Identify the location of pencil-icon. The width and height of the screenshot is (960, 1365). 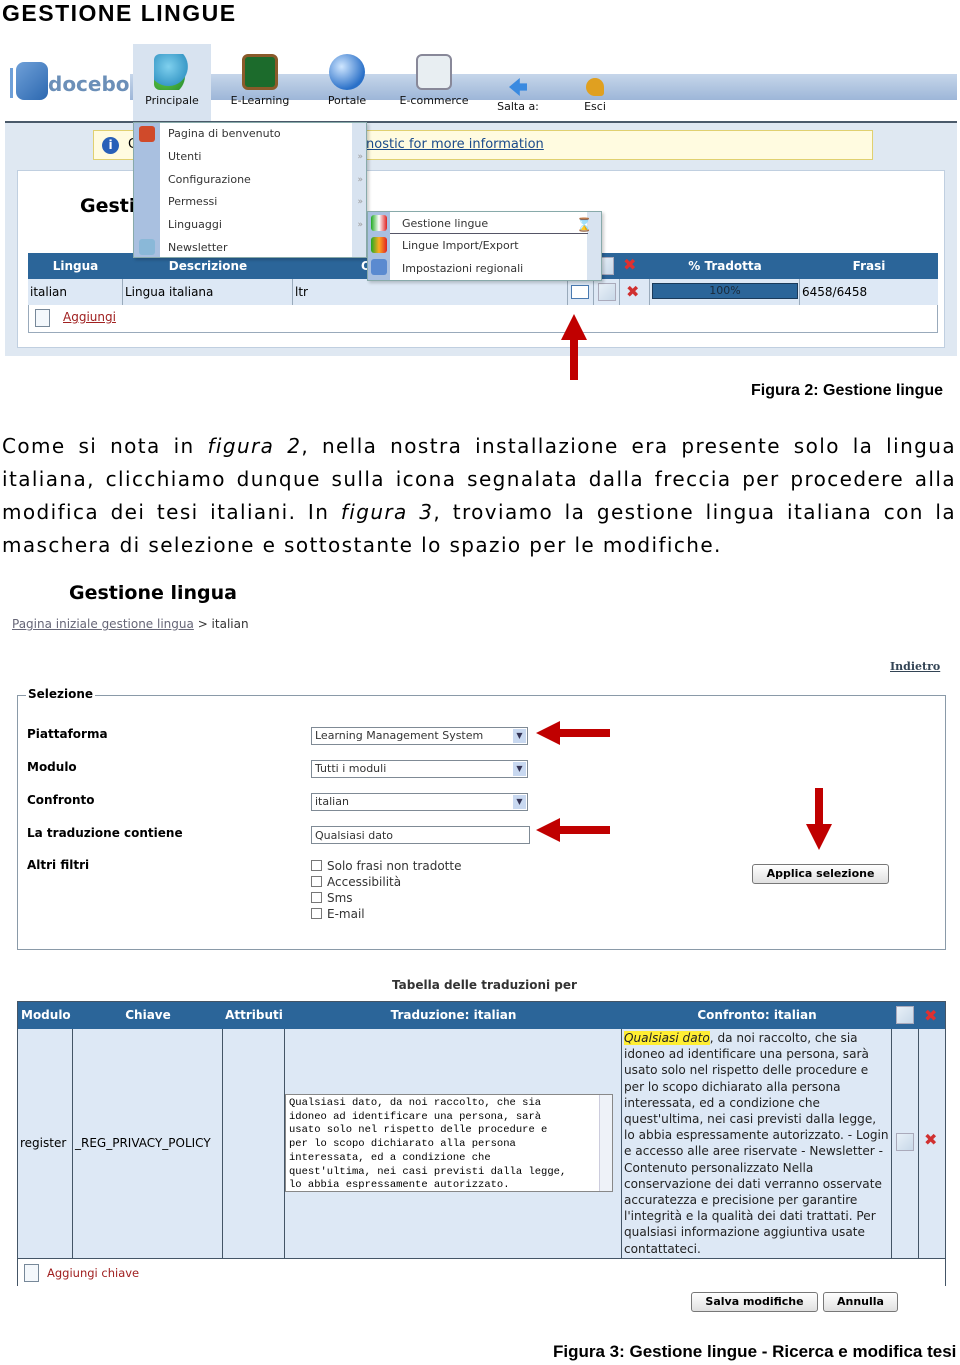
(905, 1015).